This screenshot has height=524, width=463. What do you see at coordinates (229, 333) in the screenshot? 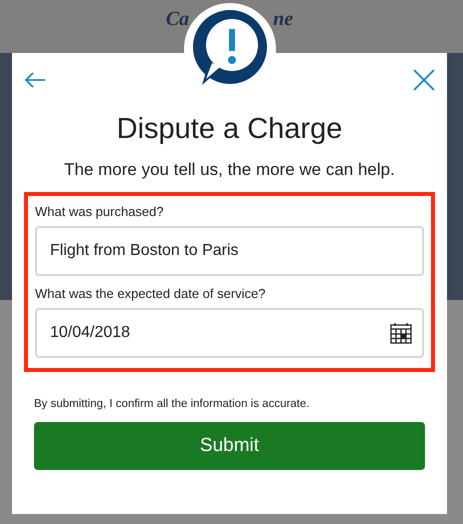
I see `date-field: 10/04/2018` at bounding box center [229, 333].